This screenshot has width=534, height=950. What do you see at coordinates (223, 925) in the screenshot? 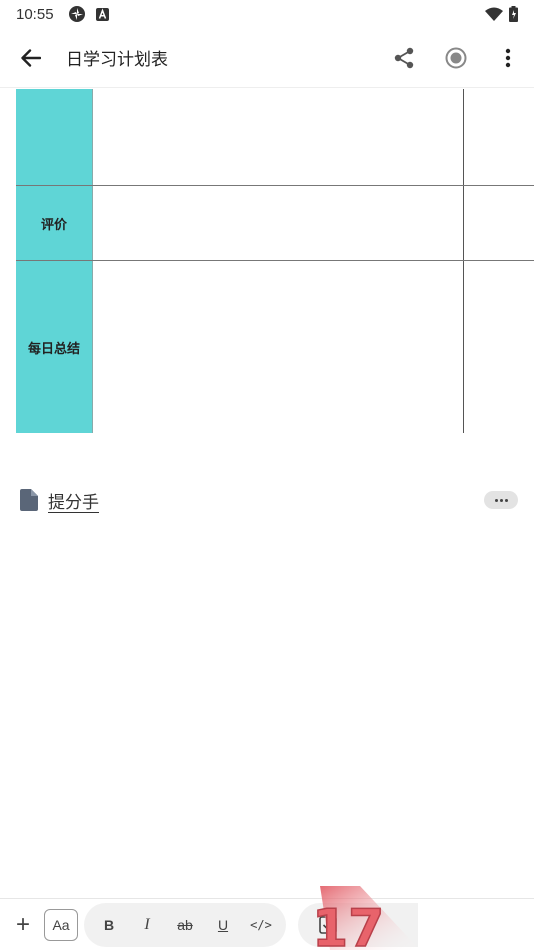
I see `underline-button: U` at bounding box center [223, 925].